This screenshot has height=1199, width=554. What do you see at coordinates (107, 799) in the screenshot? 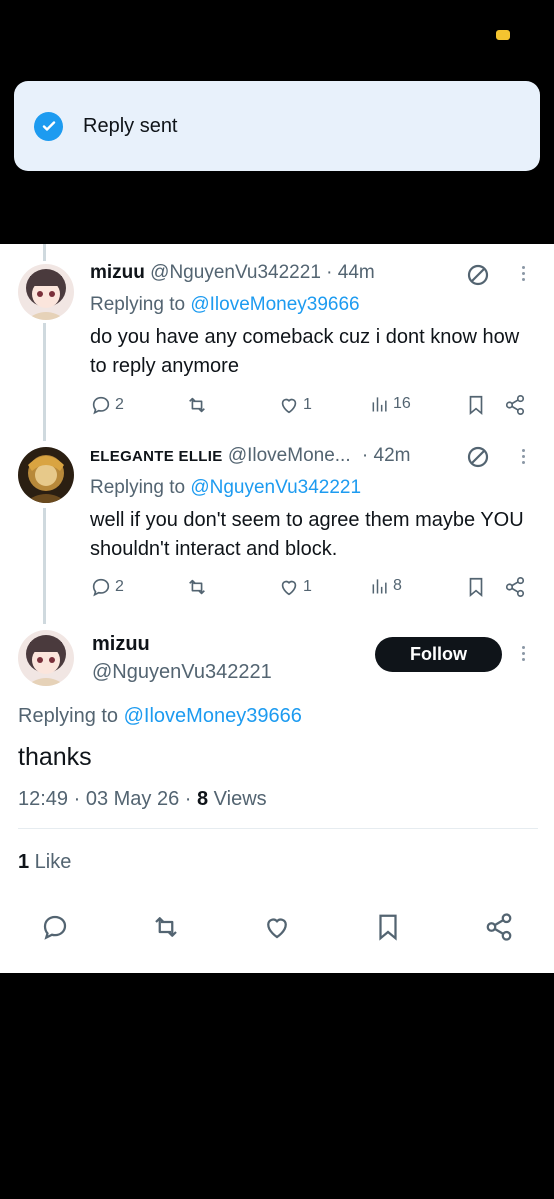
I see `timestamp: 12:49 · 03 May 26 ·` at bounding box center [107, 799].